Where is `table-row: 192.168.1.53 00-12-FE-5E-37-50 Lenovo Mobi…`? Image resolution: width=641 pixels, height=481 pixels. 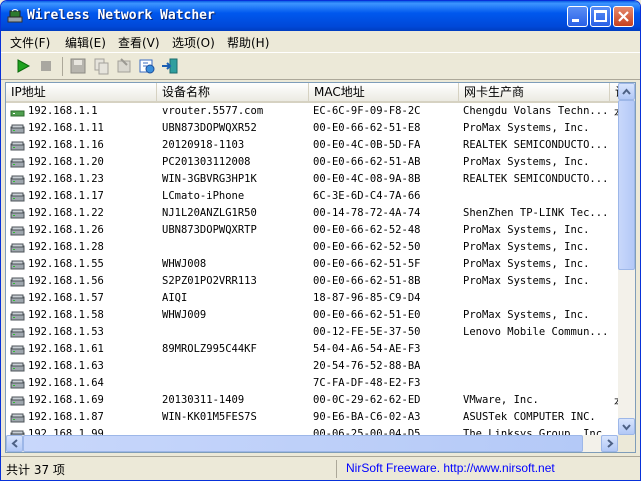
table-row: 192.168.1.53 00-12-FE-5E-37-50 Lenovo Mobi… is located at coordinates (320, 332).